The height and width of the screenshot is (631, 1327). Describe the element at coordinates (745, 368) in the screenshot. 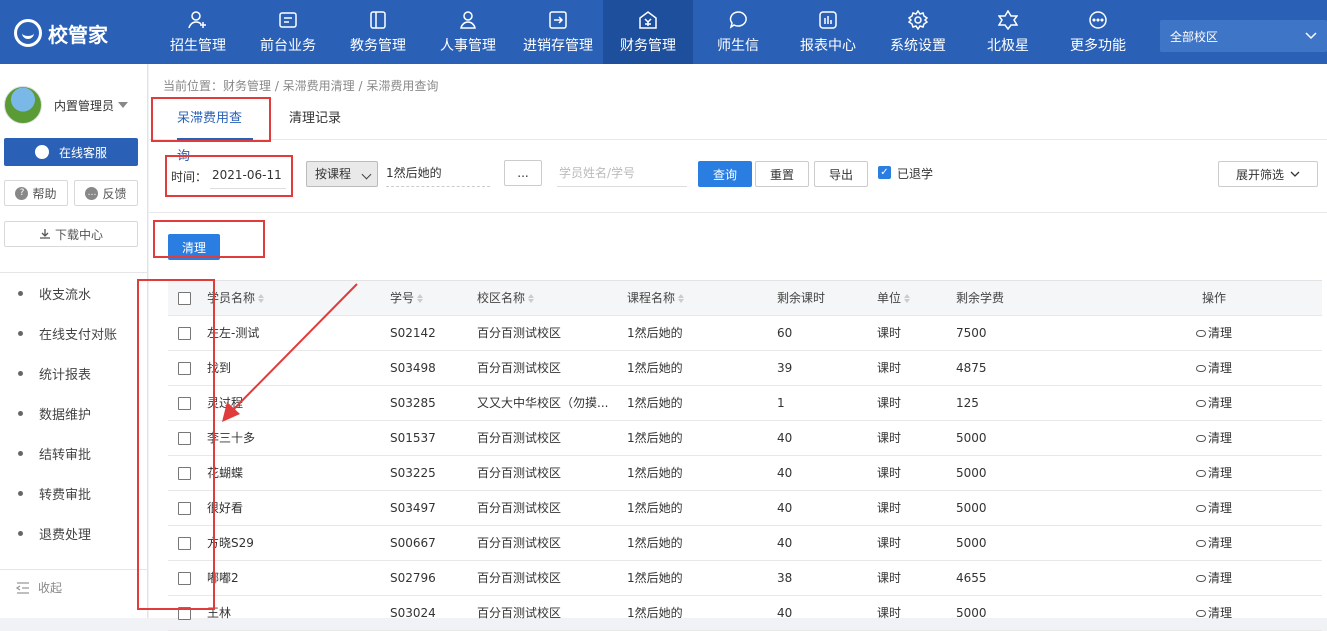

I see `table-row: 找到 S03498 百分百测试校区 1然后她的 39 课时 4875 清理` at that location.